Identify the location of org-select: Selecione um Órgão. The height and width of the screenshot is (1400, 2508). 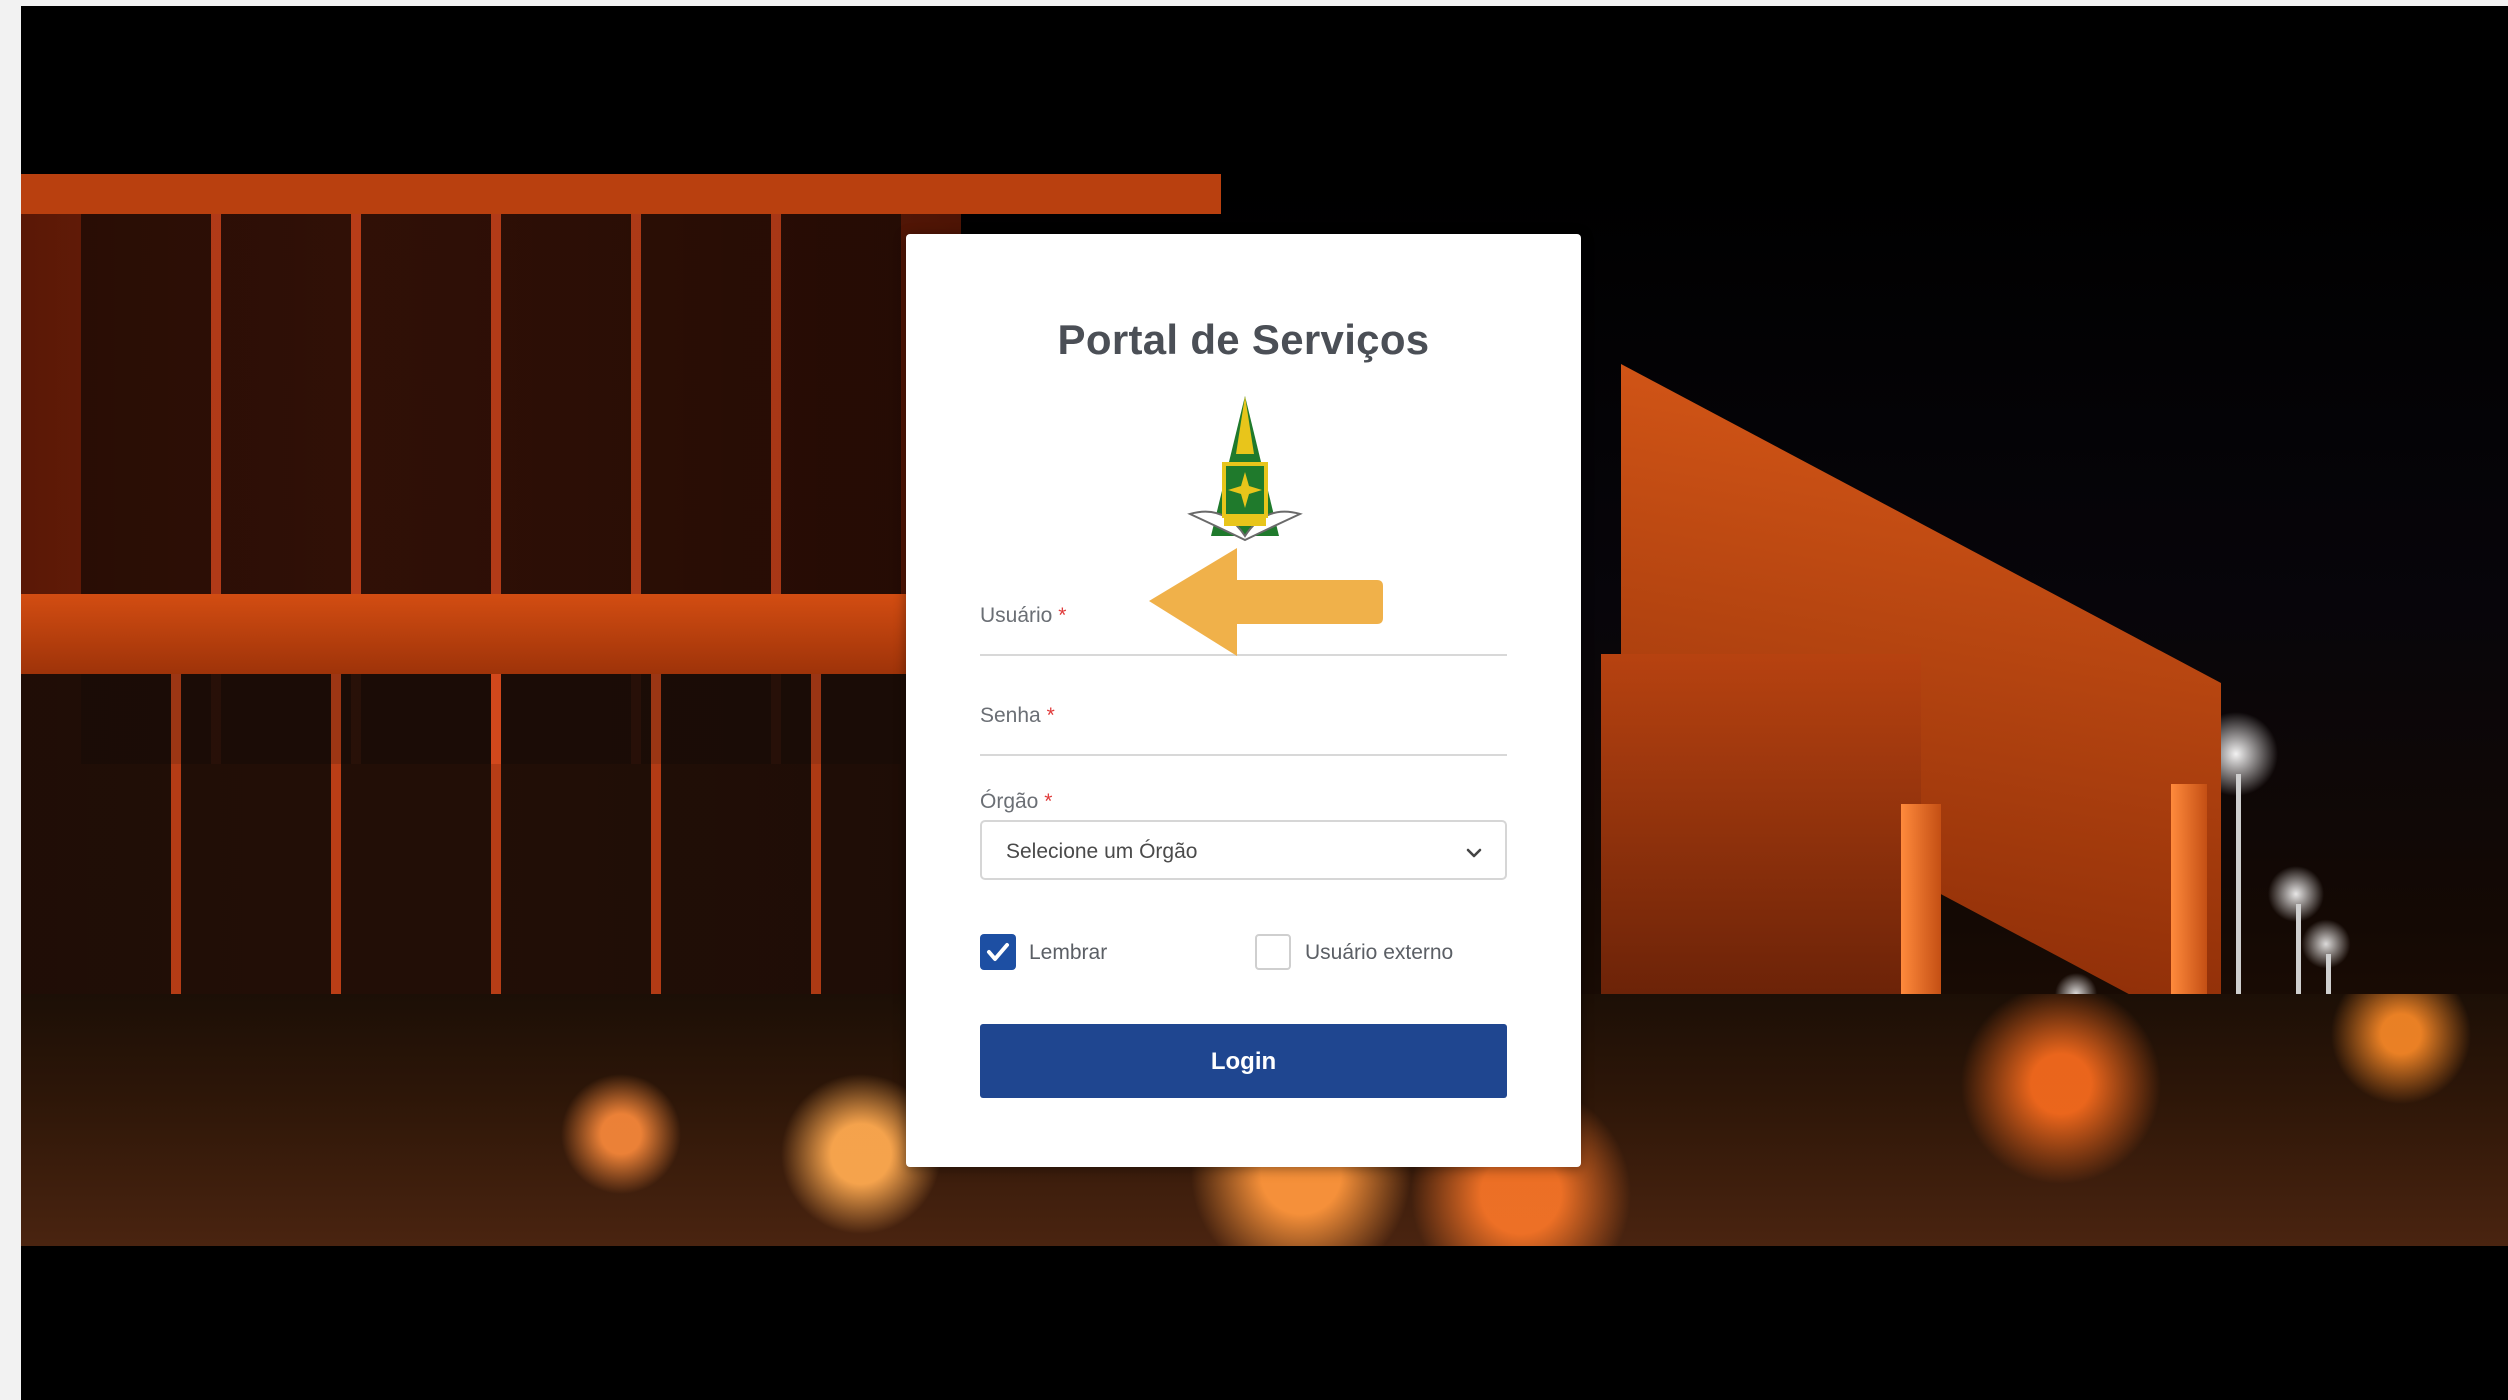
(1243, 850).